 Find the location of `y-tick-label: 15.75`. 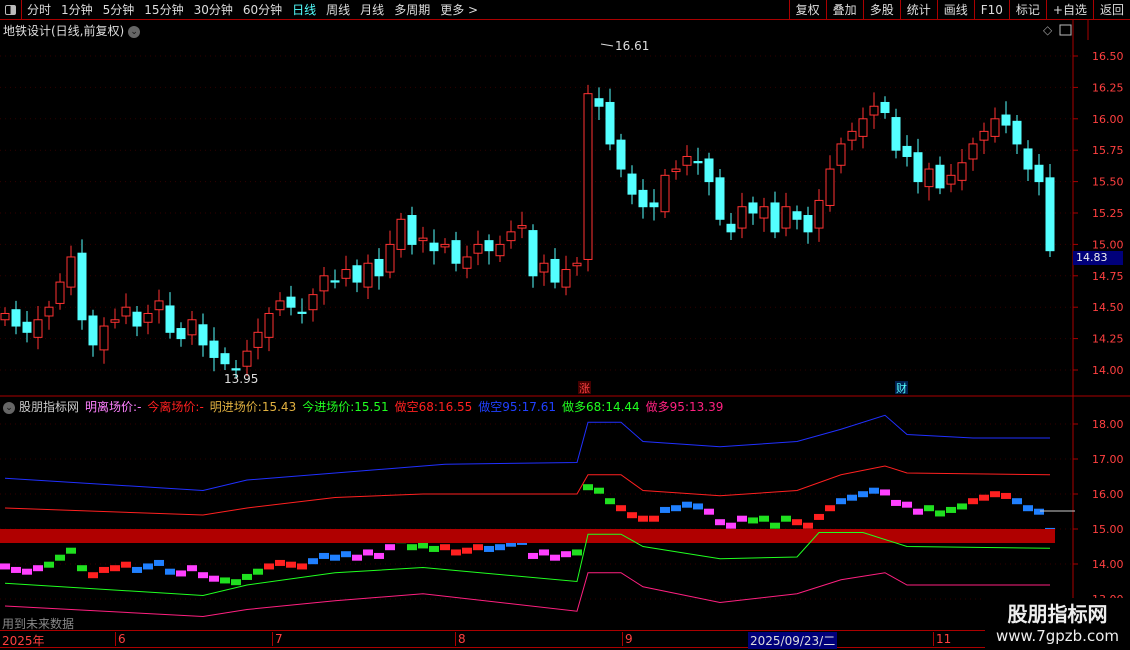

y-tick-label: 15.75 is located at coordinates (1108, 150).